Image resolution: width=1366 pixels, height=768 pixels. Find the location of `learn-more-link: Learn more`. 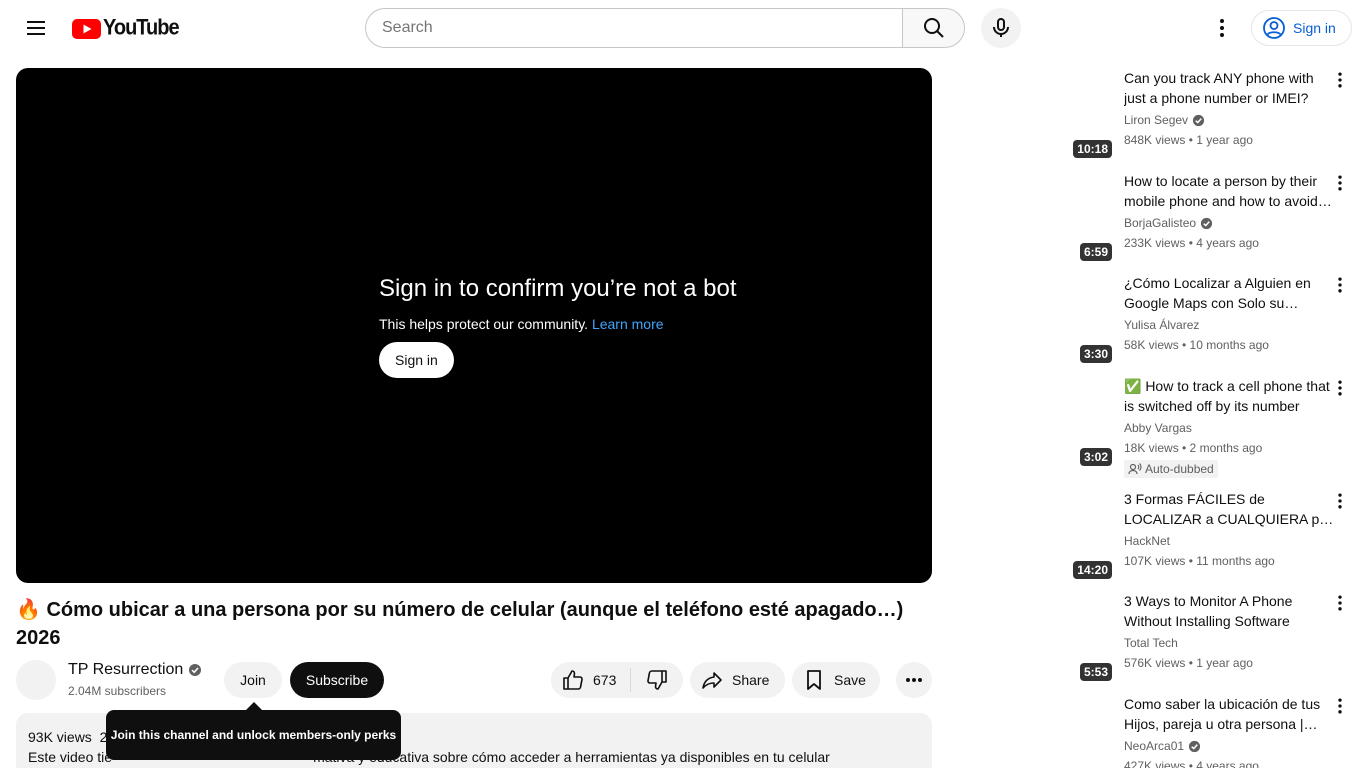

learn-more-link: Learn more is located at coordinates (628, 324).